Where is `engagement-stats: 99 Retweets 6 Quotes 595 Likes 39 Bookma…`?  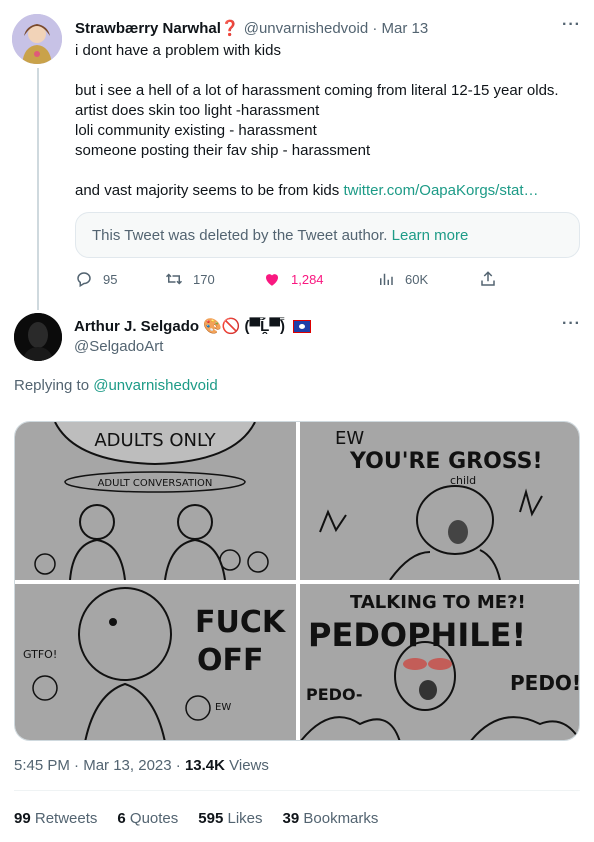 engagement-stats: 99 Retweets 6 Quotes 595 Likes 39 Bookma… is located at coordinates (196, 818).